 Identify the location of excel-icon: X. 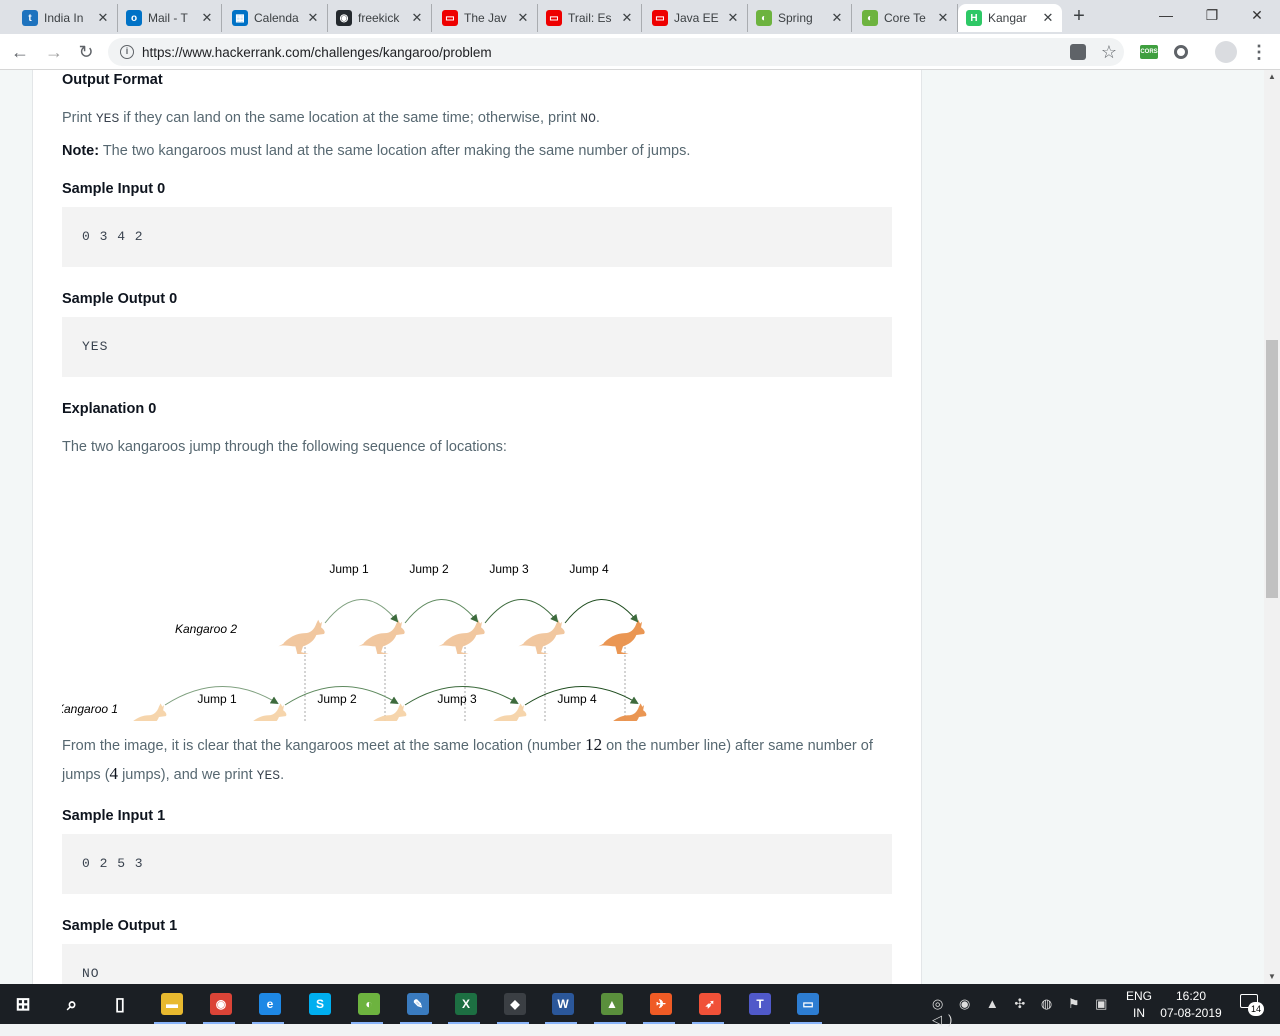
(466, 1004).